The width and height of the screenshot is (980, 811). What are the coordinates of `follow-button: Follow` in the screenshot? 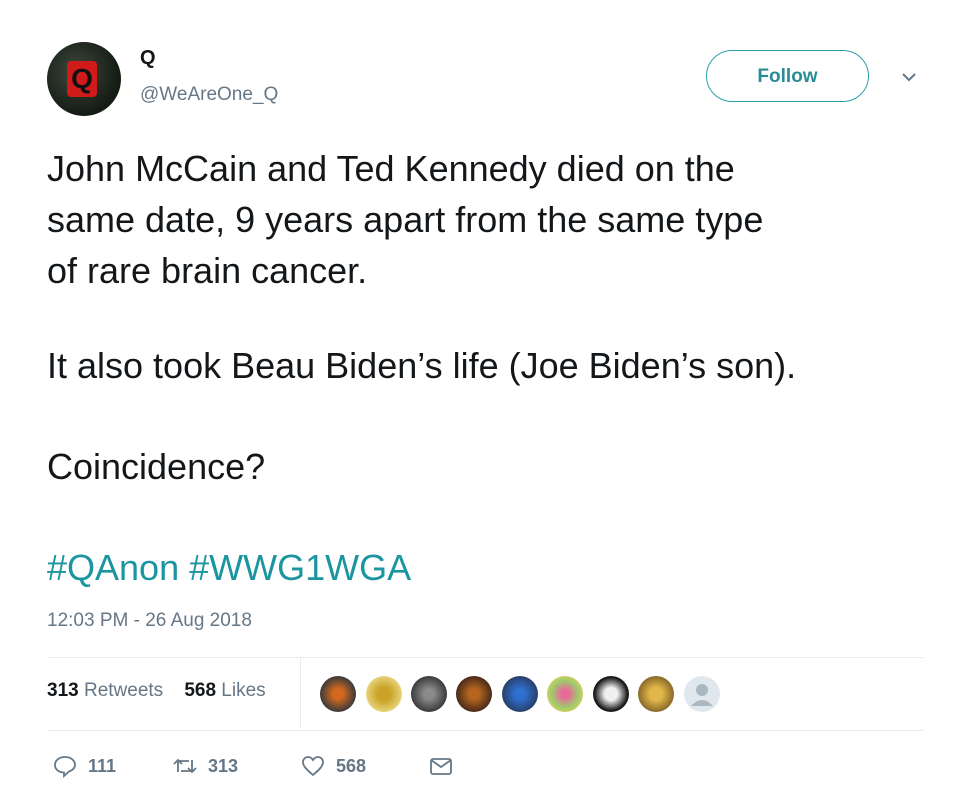 It's located at (787, 76).